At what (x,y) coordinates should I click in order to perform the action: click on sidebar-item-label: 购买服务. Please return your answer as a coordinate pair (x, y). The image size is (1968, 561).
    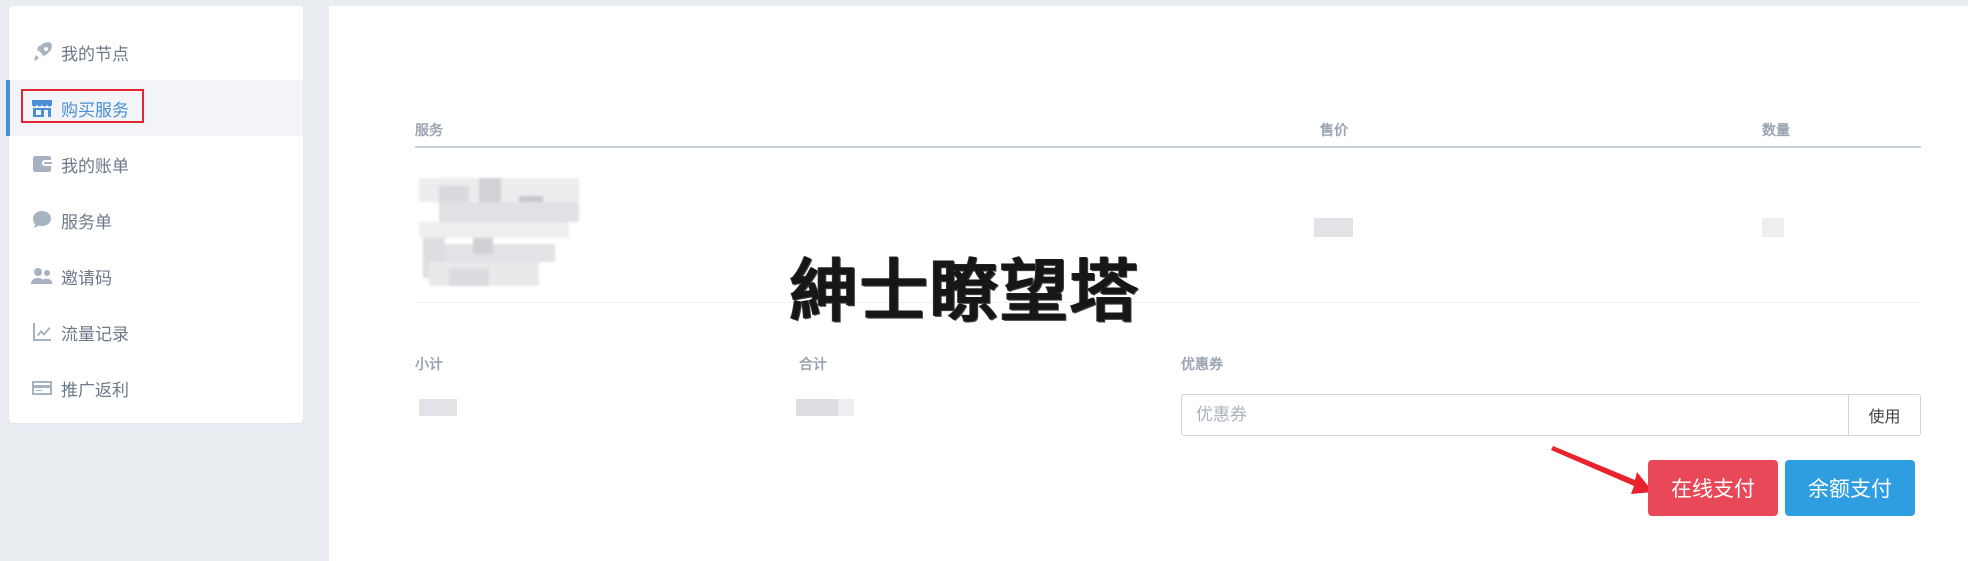
    Looking at the image, I should click on (95, 110).